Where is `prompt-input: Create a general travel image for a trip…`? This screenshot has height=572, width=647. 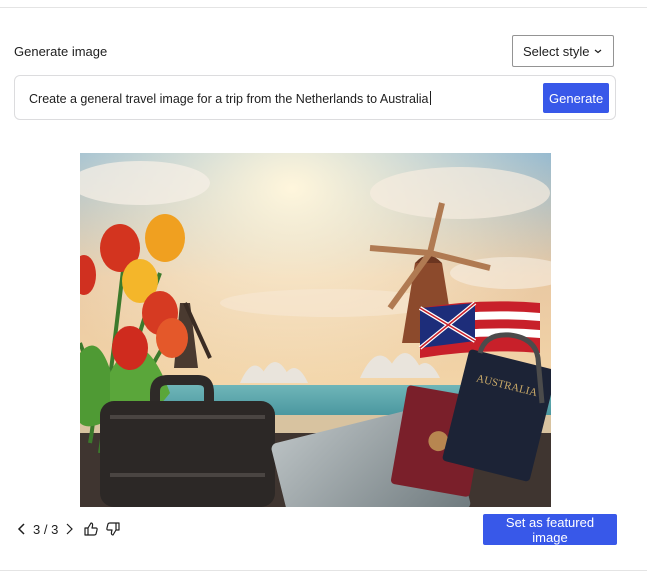 prompt-input: Create a general travel image for a trip… is located at coordinates (315, 97).